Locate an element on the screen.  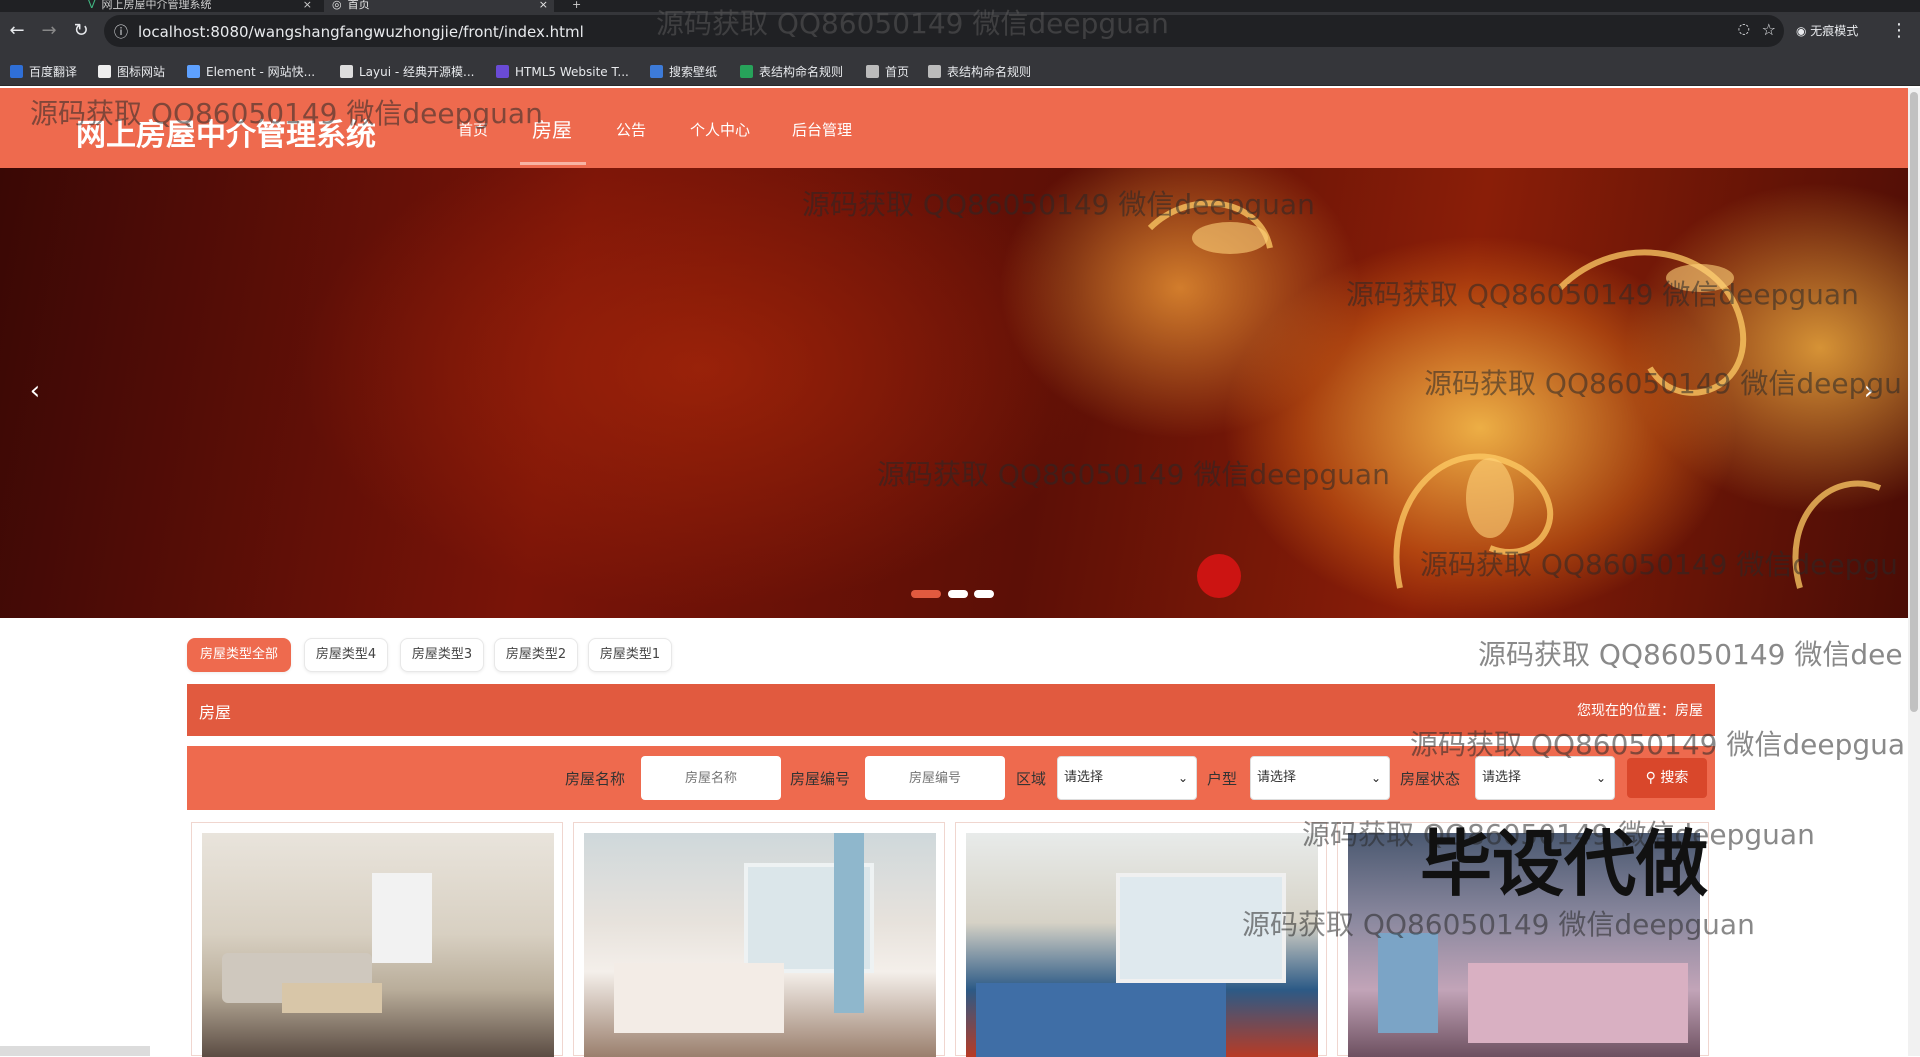
breadcrumb-current: 房屋 is located at coordinates (1689, 711).